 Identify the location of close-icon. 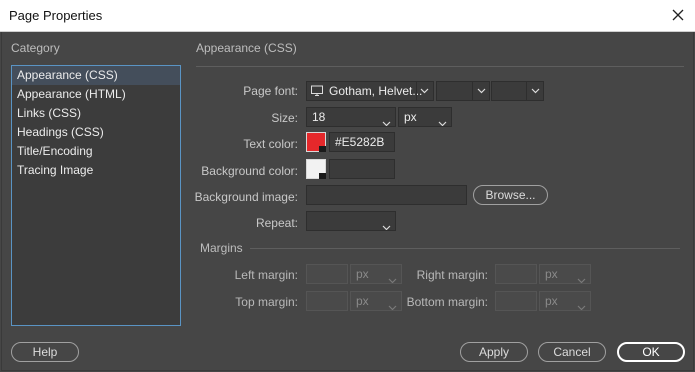
(678, 15).